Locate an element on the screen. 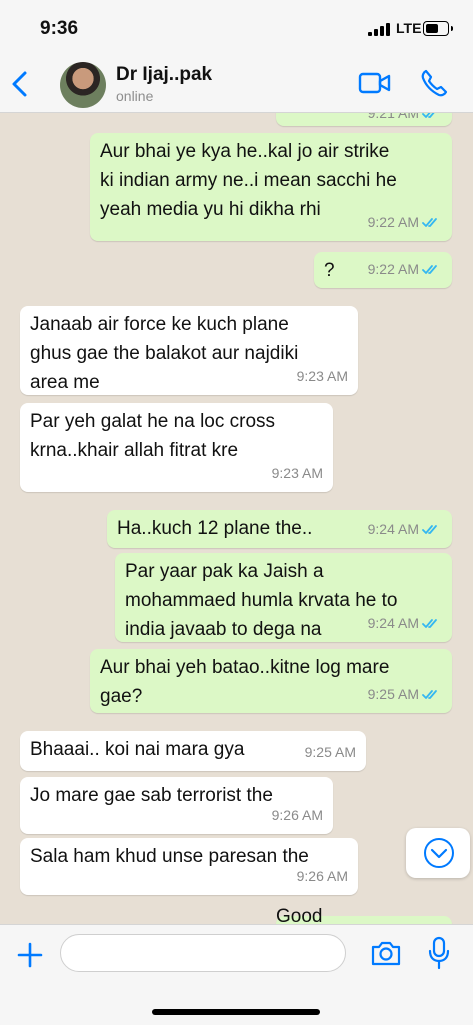 The height and width of the screenshot is (1025, 473). network-type: LTE is located at coordinates (409, 28).